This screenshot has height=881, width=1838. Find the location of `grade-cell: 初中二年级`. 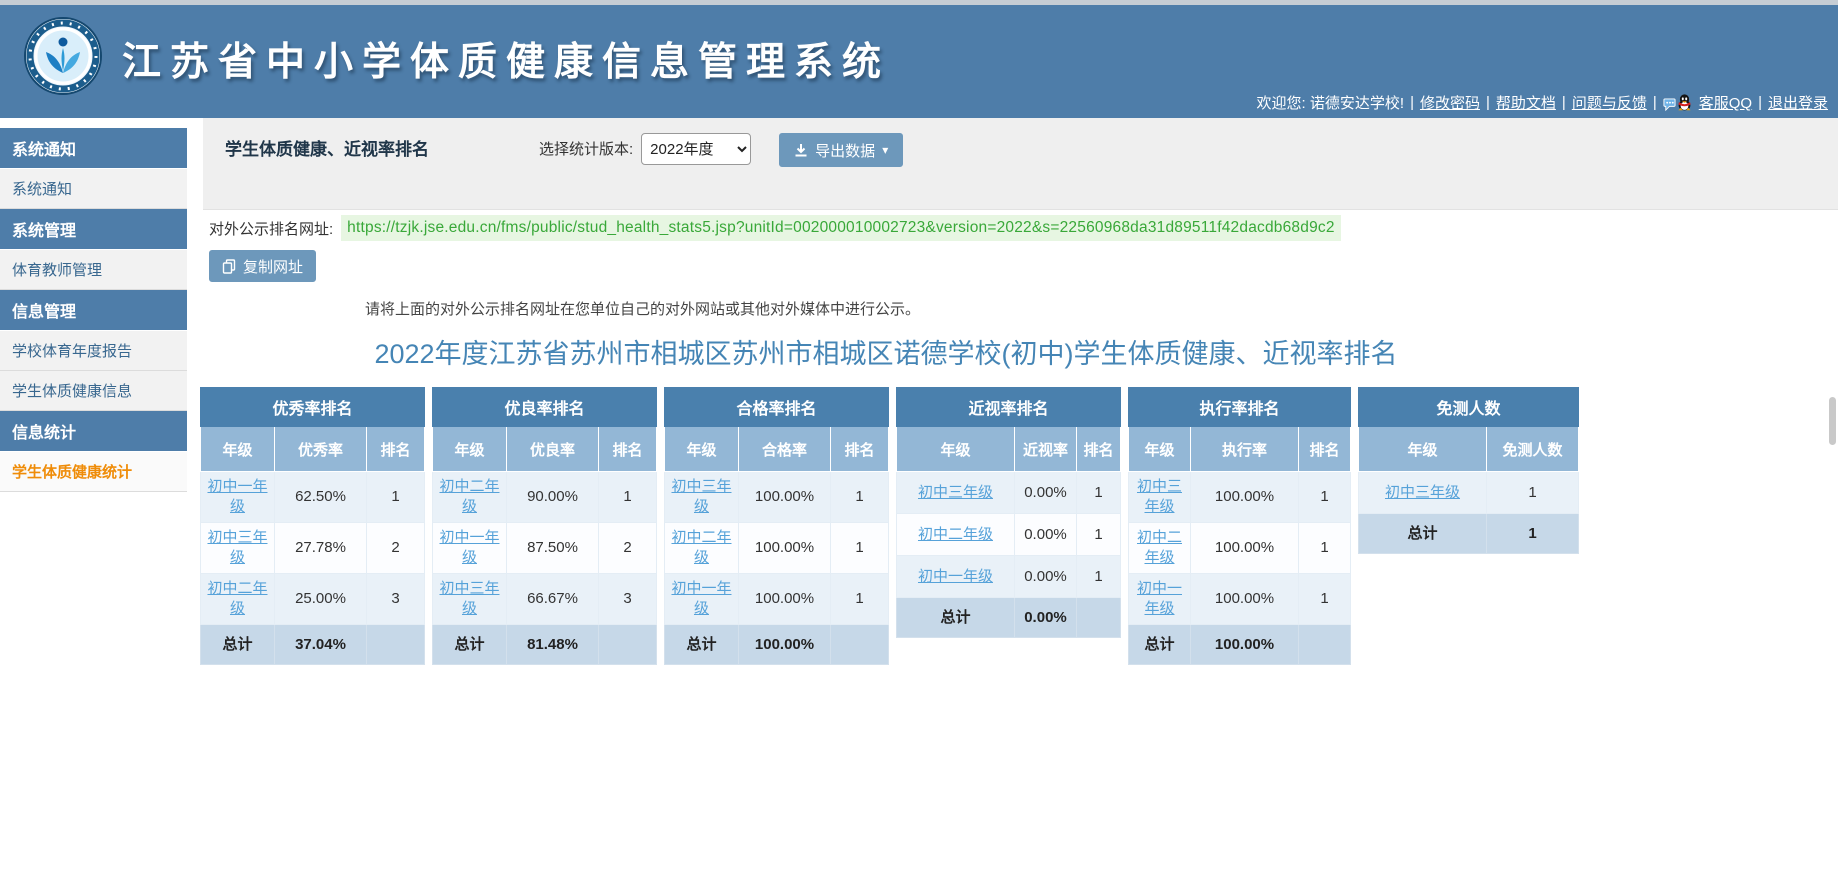

grade-cell: 初中二年级 is located at coordinates (955, 534).